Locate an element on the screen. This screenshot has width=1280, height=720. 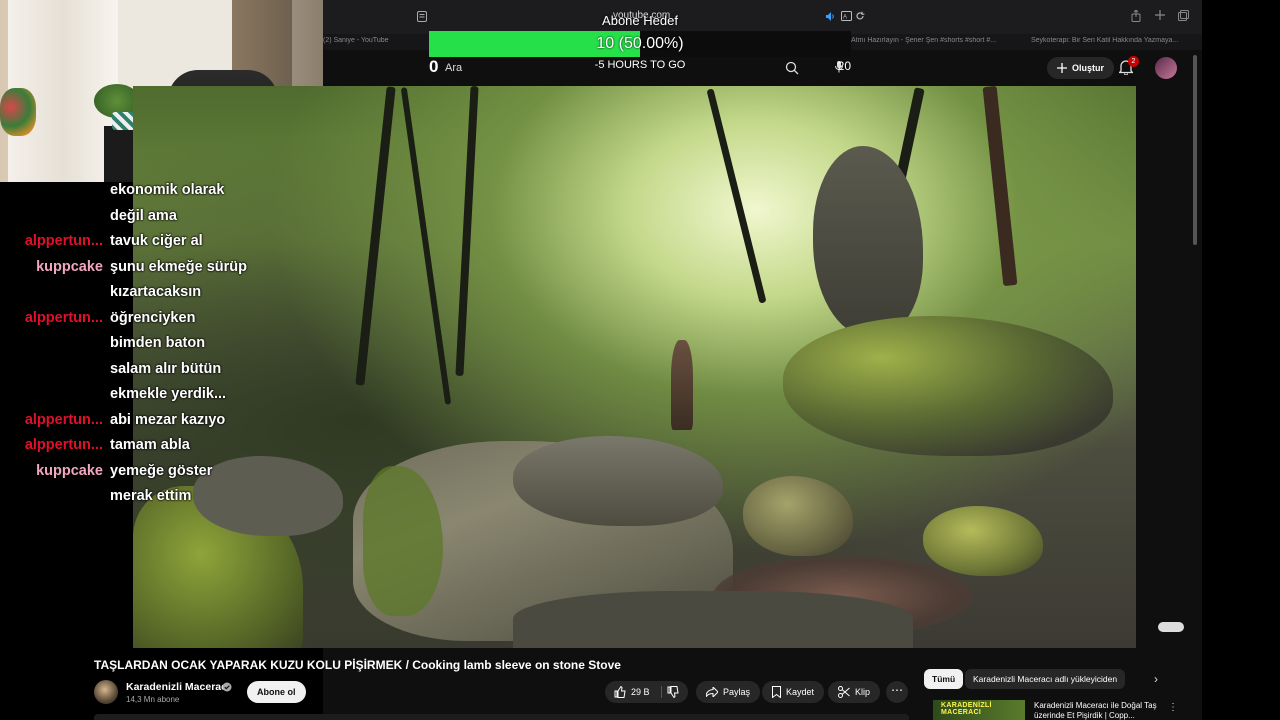
subscribe-button: Abone ol is located at coordinates (276, 692).